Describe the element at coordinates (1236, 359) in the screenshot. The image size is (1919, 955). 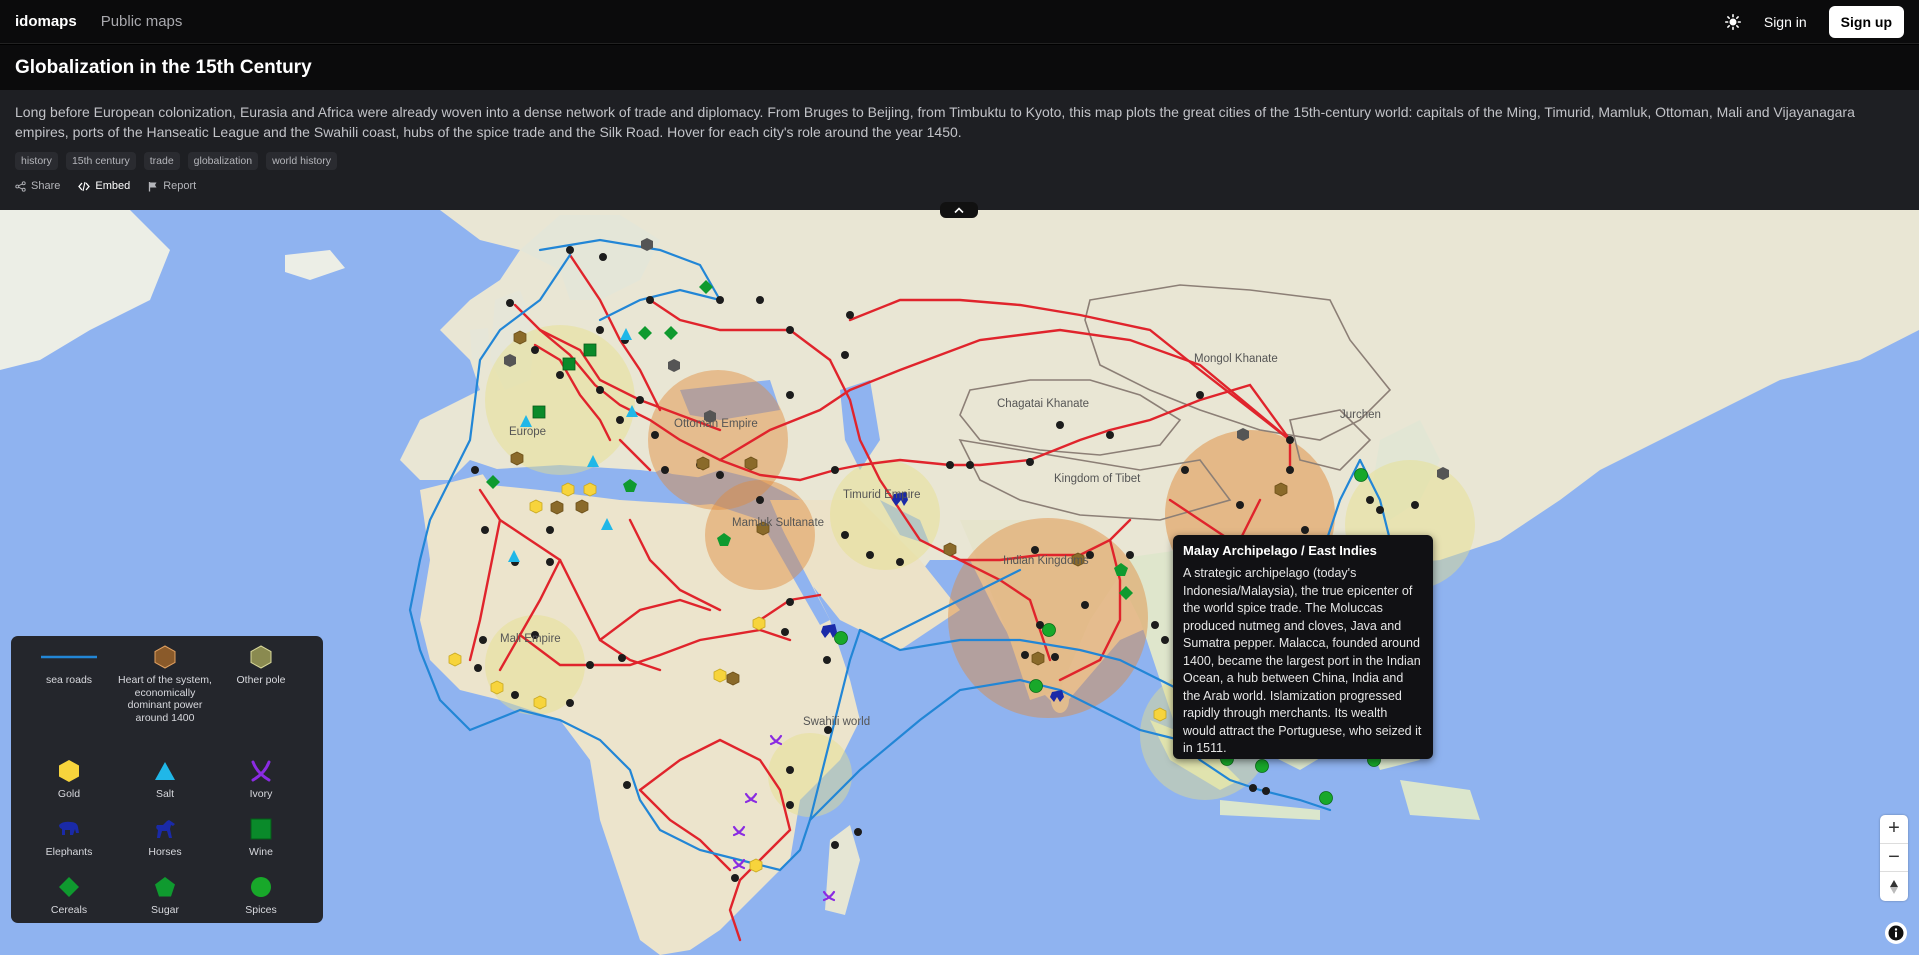
I see `label-mongol-khanate: Mongol Khanate` at that location.